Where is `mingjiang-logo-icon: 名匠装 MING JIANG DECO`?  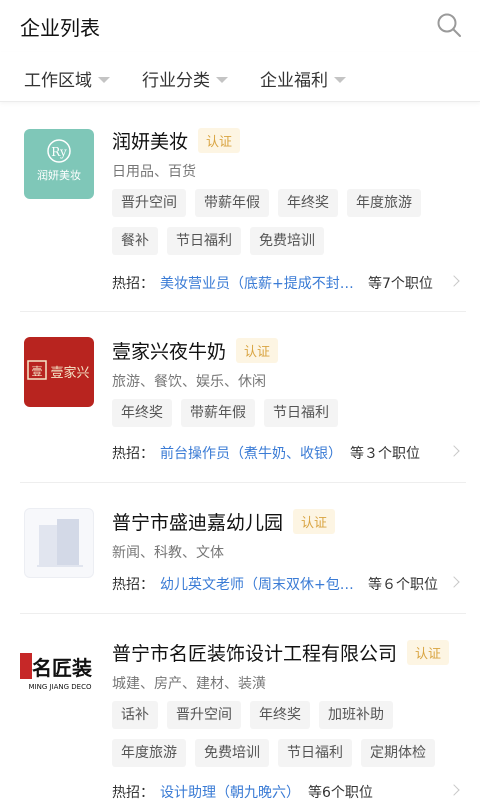
mingjiang-logo-icon: 名匠装 MING JIANG DECO is located at coordinates (56, 672).